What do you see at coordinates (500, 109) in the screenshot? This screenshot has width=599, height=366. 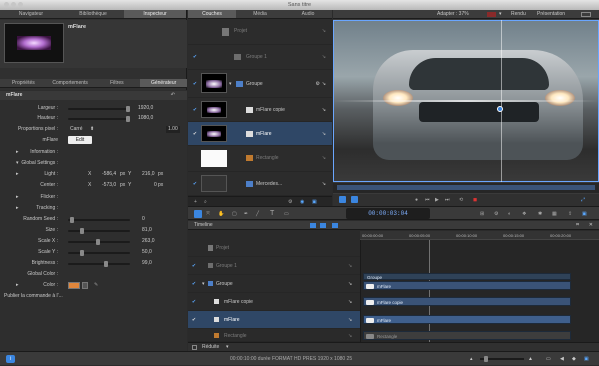 I see `center-handle` at bounding box center [500, 109].